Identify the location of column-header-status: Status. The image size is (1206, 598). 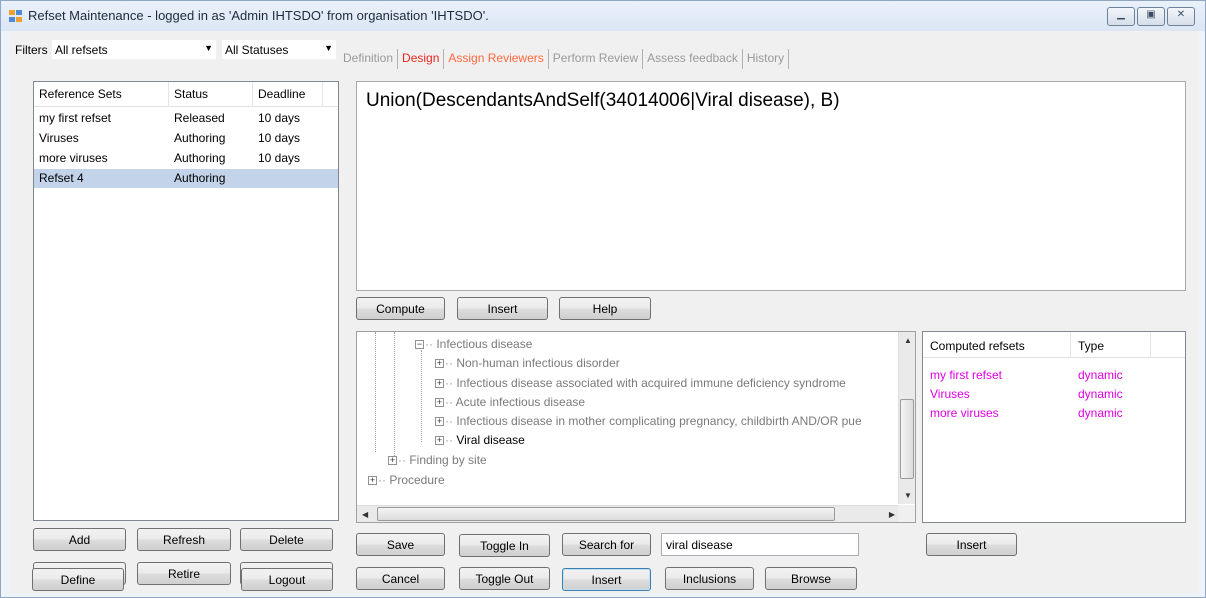
(211, 94).